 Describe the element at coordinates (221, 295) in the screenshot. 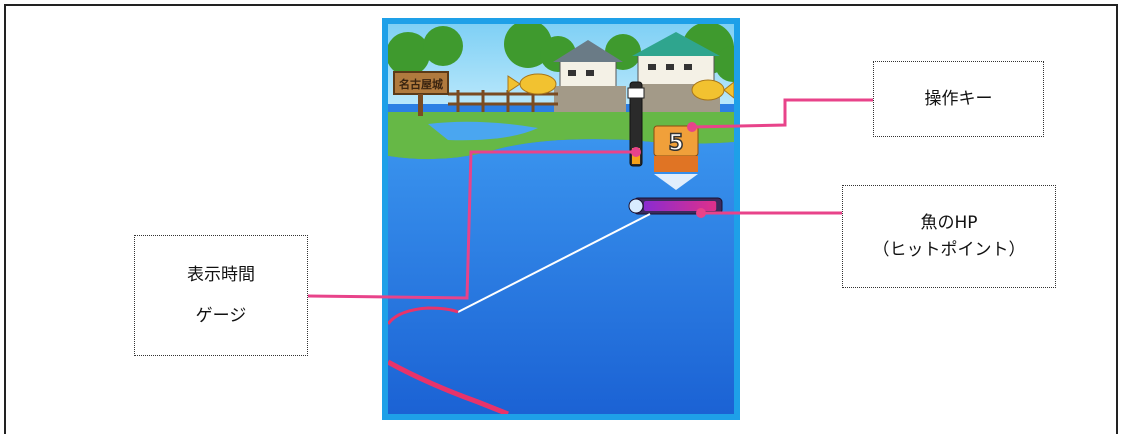

I see `callout-display-time-gauge: 表示時間 ゲージ` at that location.